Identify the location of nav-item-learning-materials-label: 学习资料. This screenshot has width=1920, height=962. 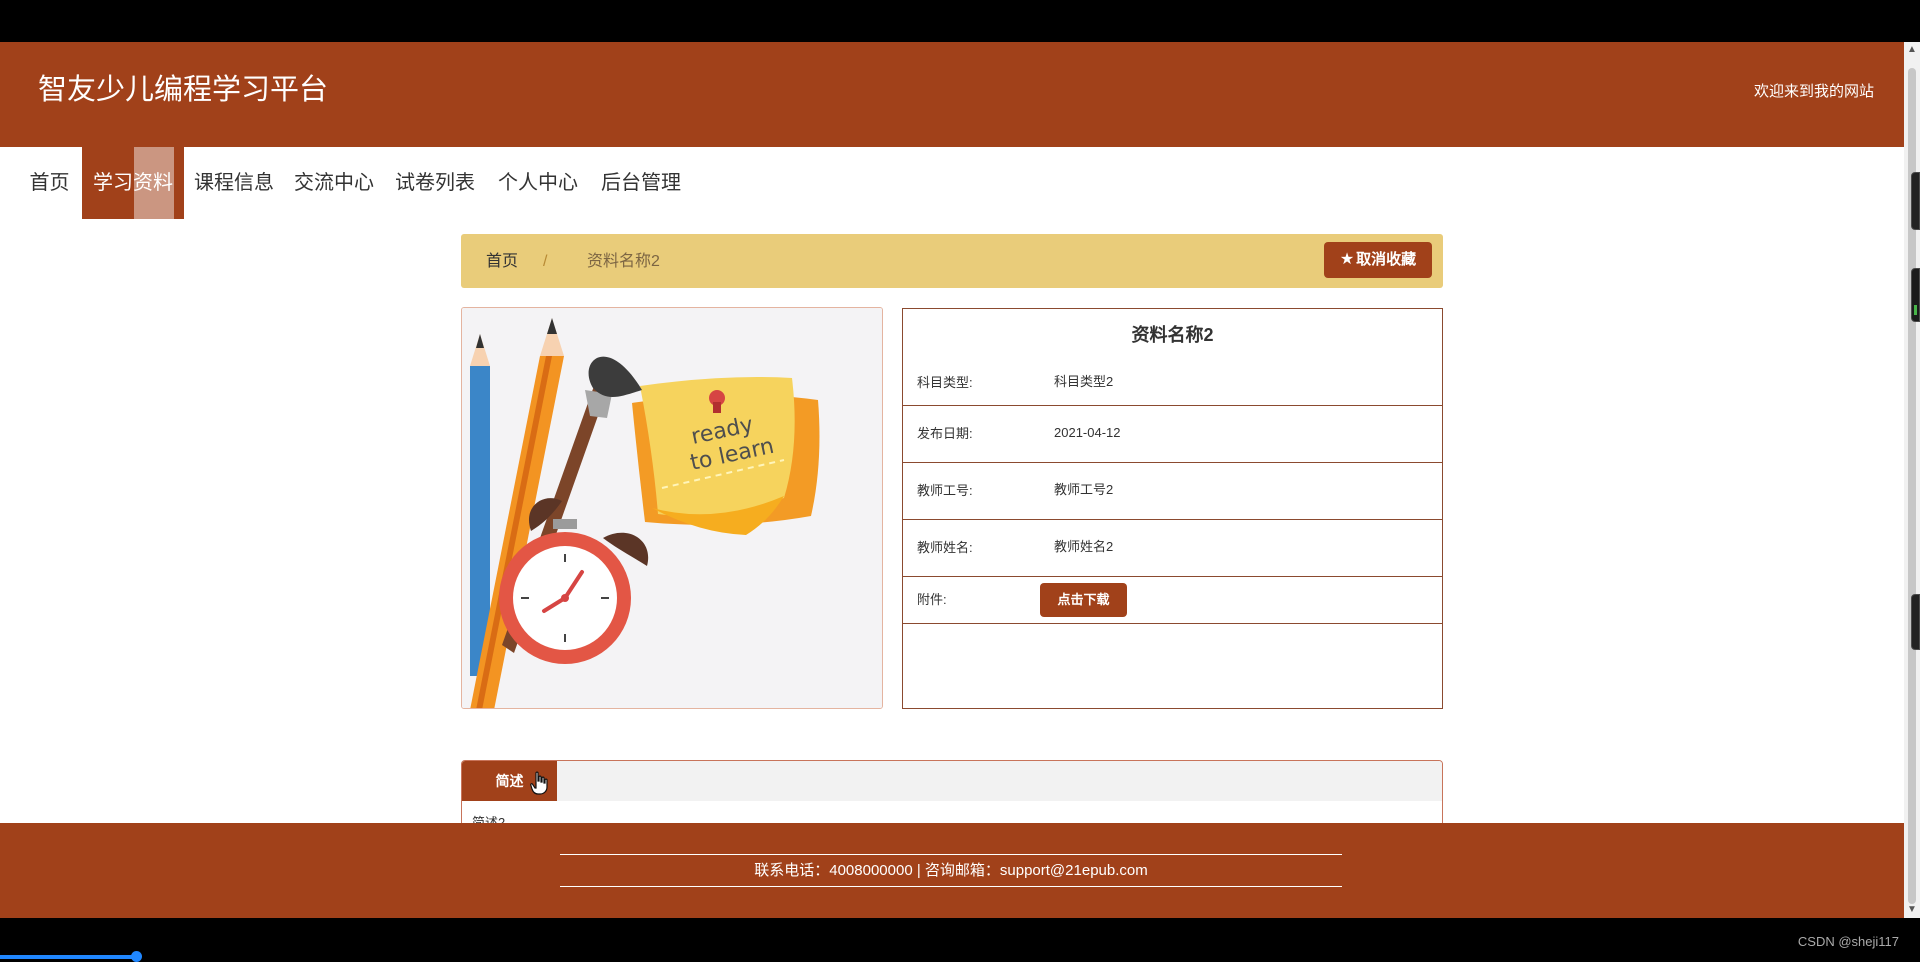
(133, 183).